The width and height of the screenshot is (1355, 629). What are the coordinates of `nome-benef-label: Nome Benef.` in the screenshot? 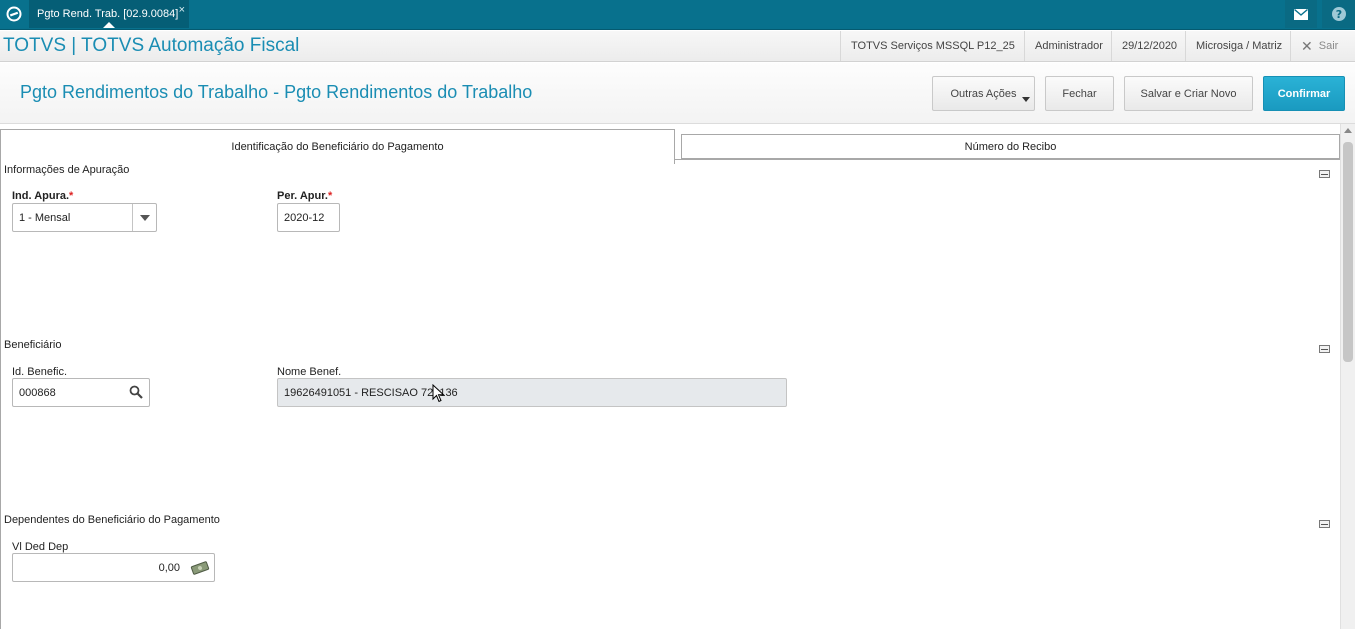 It's located at (309, 372).